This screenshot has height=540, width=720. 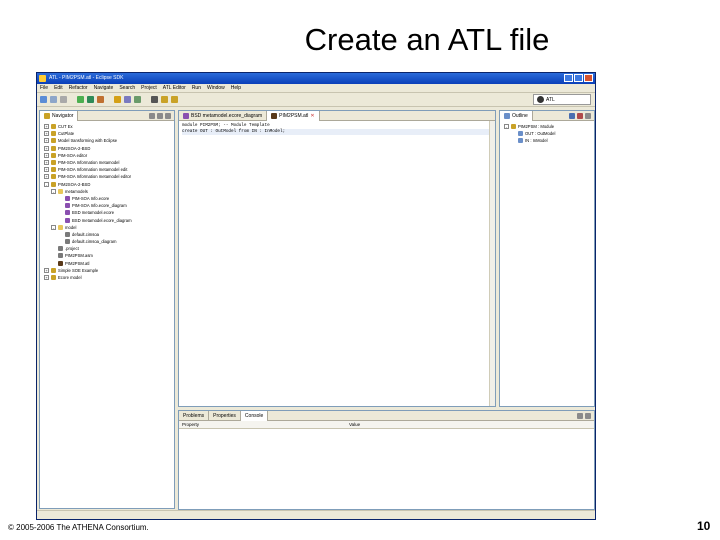 I want to click on debug-icon, so click(x=80, y=99).